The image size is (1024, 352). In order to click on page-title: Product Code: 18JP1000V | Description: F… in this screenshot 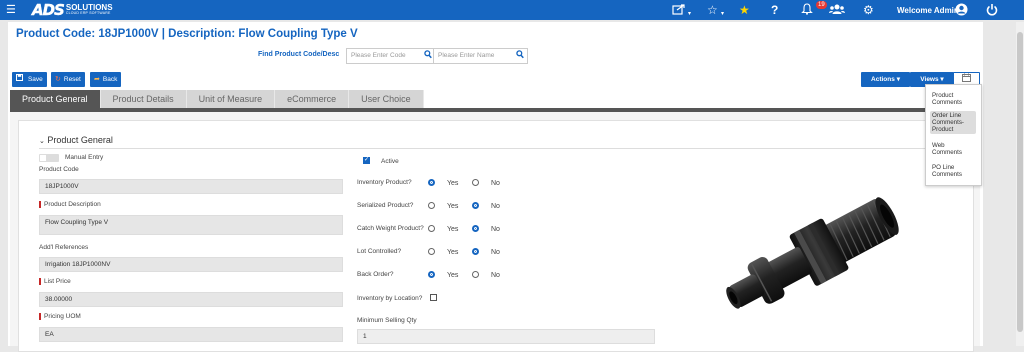, I will do `click(187, 34)`.